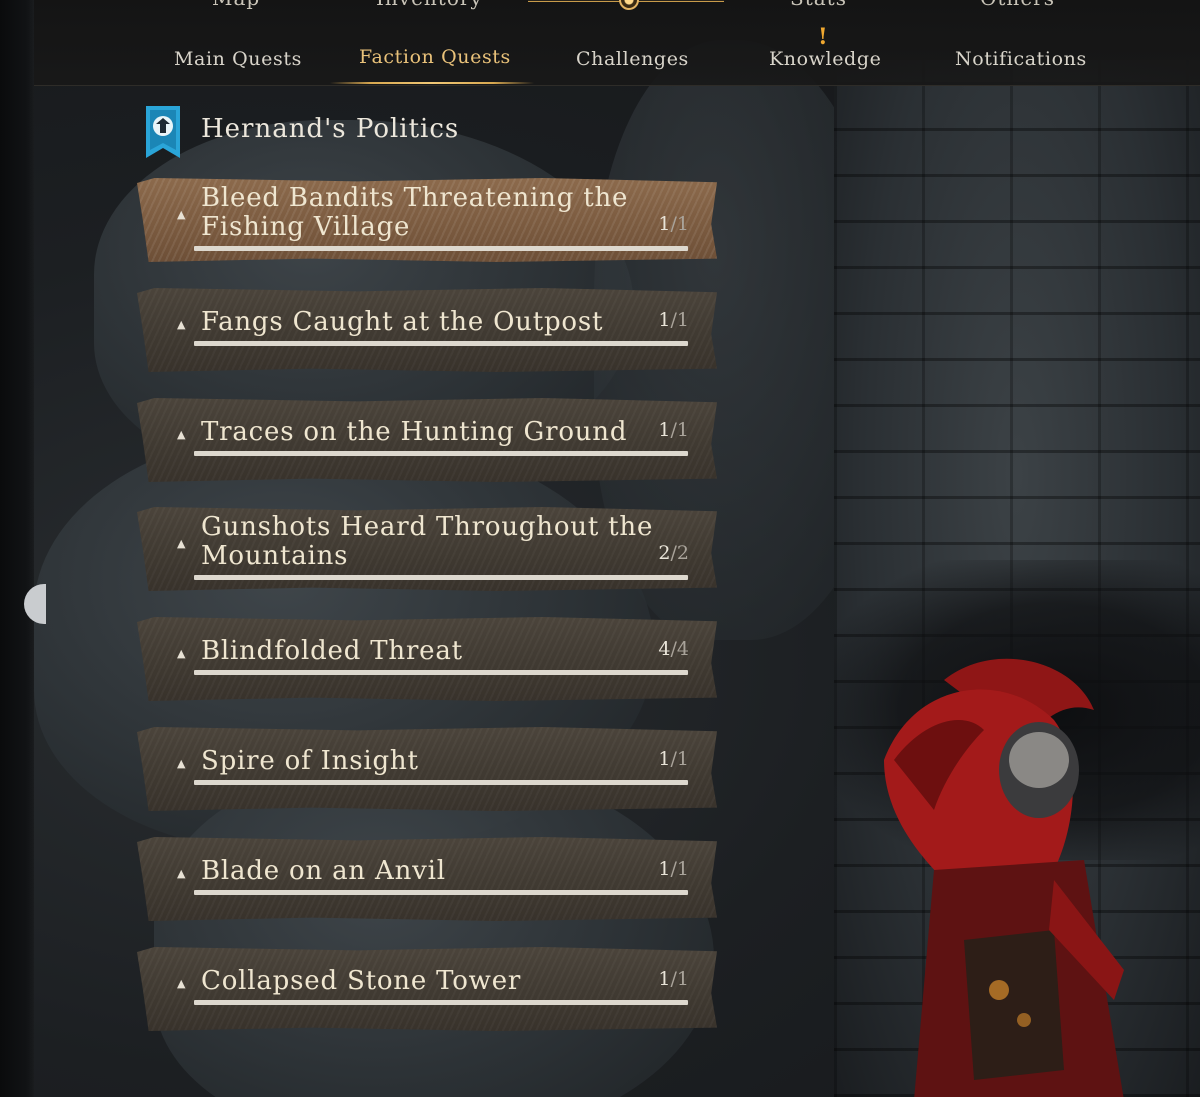 The height and width of the screenshot is (1097, 1200). Describe the element at coordinates (361, 981) in the screenshot. I see `quest-name: Collapsed Stone Tower` at that location.